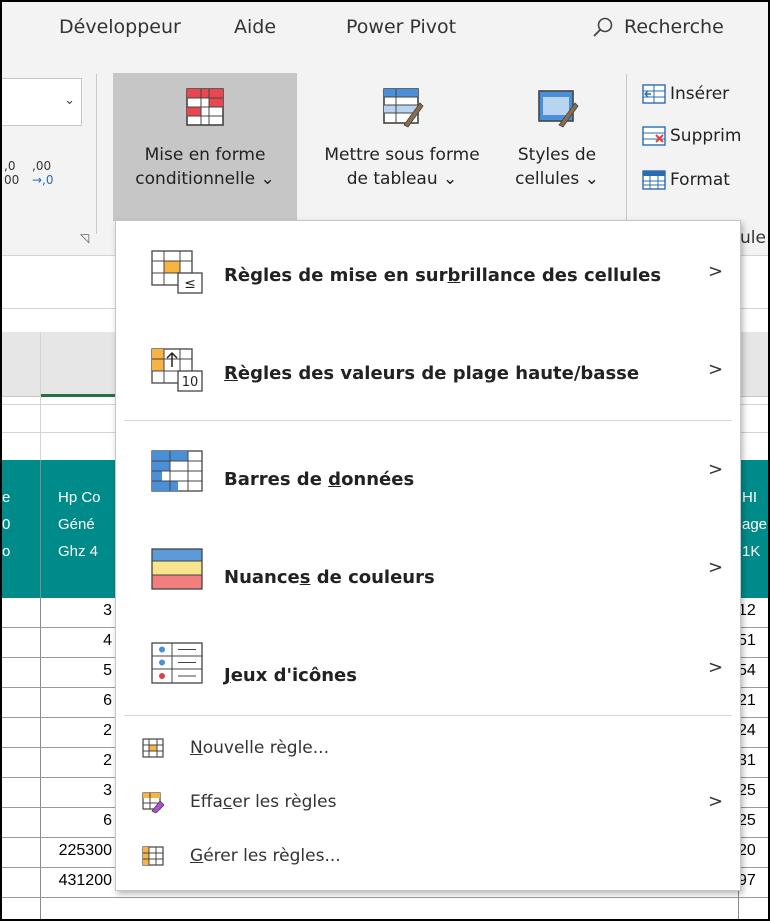 This screenshot has height=921, width=770. I want to click on format-as-table-label-line1: Mettre sous forme, so click(402, 155).